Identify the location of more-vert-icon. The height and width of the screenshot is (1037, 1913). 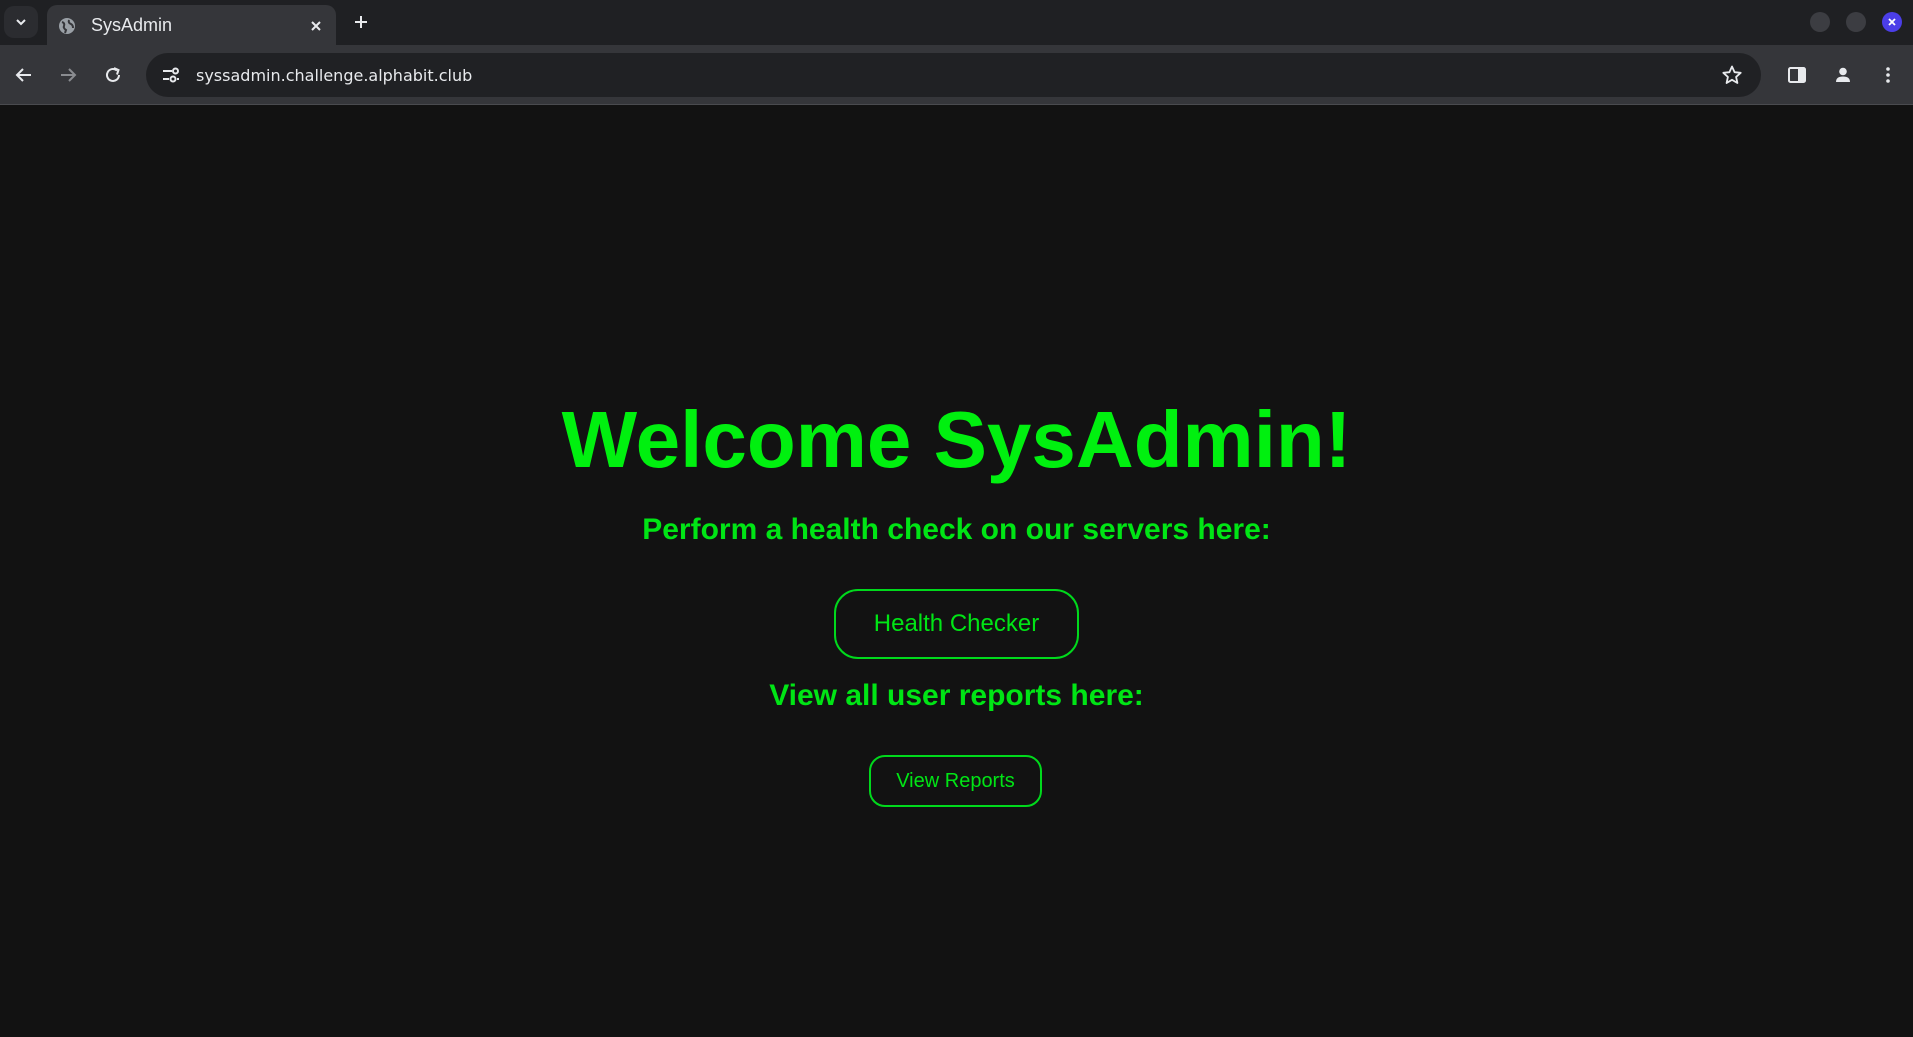
(1888, 75).